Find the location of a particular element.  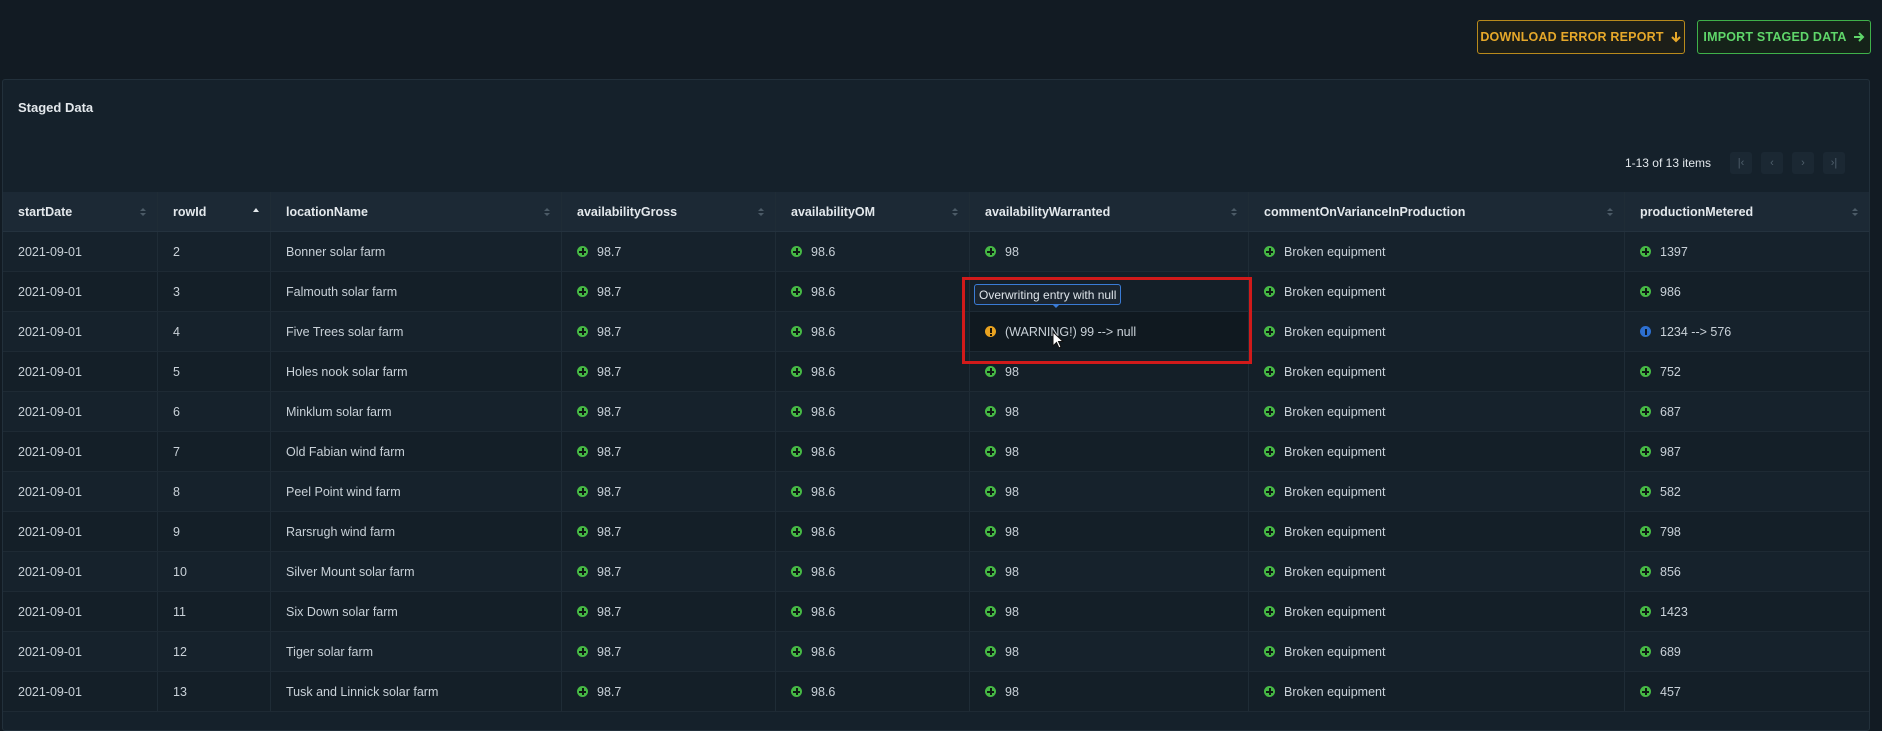

cell-productionmetered: 1234 --> 576 is located at coordinates (1747, 331).